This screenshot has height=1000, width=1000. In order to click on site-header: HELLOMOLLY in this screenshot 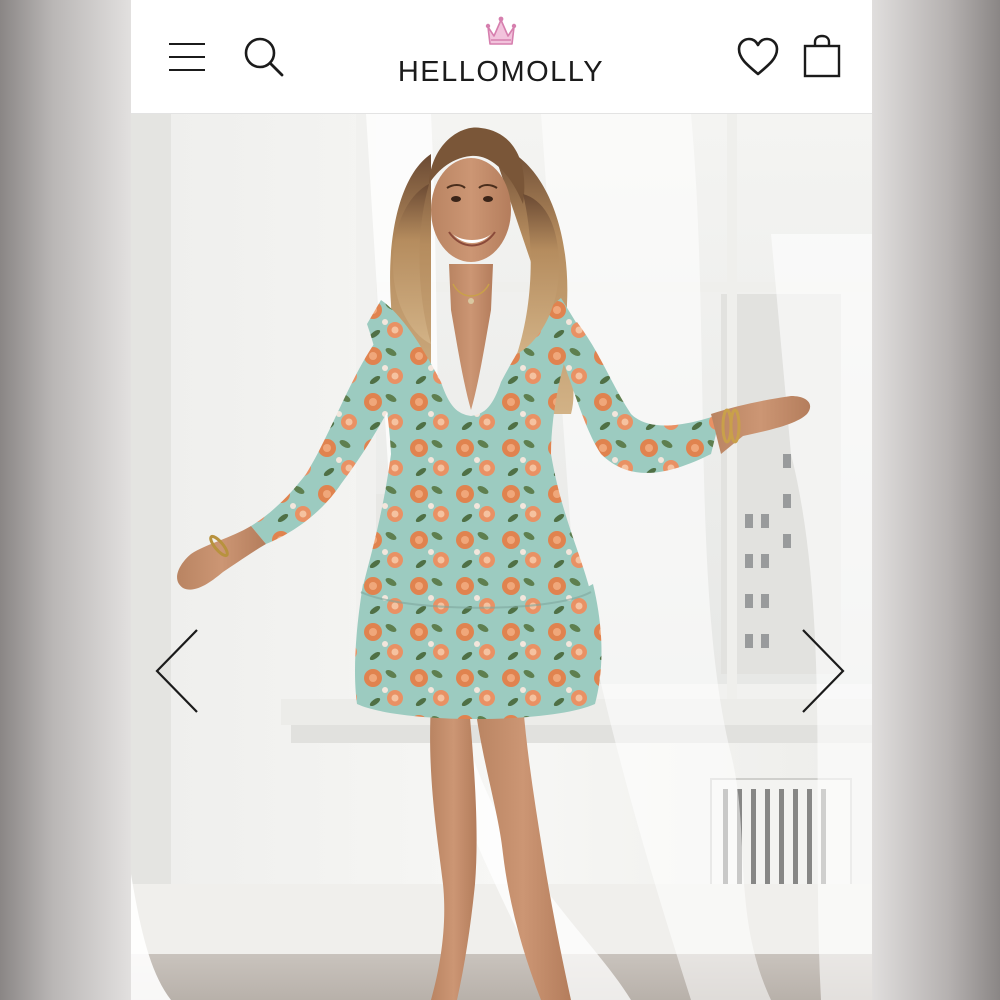, I will do `click(501, 57)`.